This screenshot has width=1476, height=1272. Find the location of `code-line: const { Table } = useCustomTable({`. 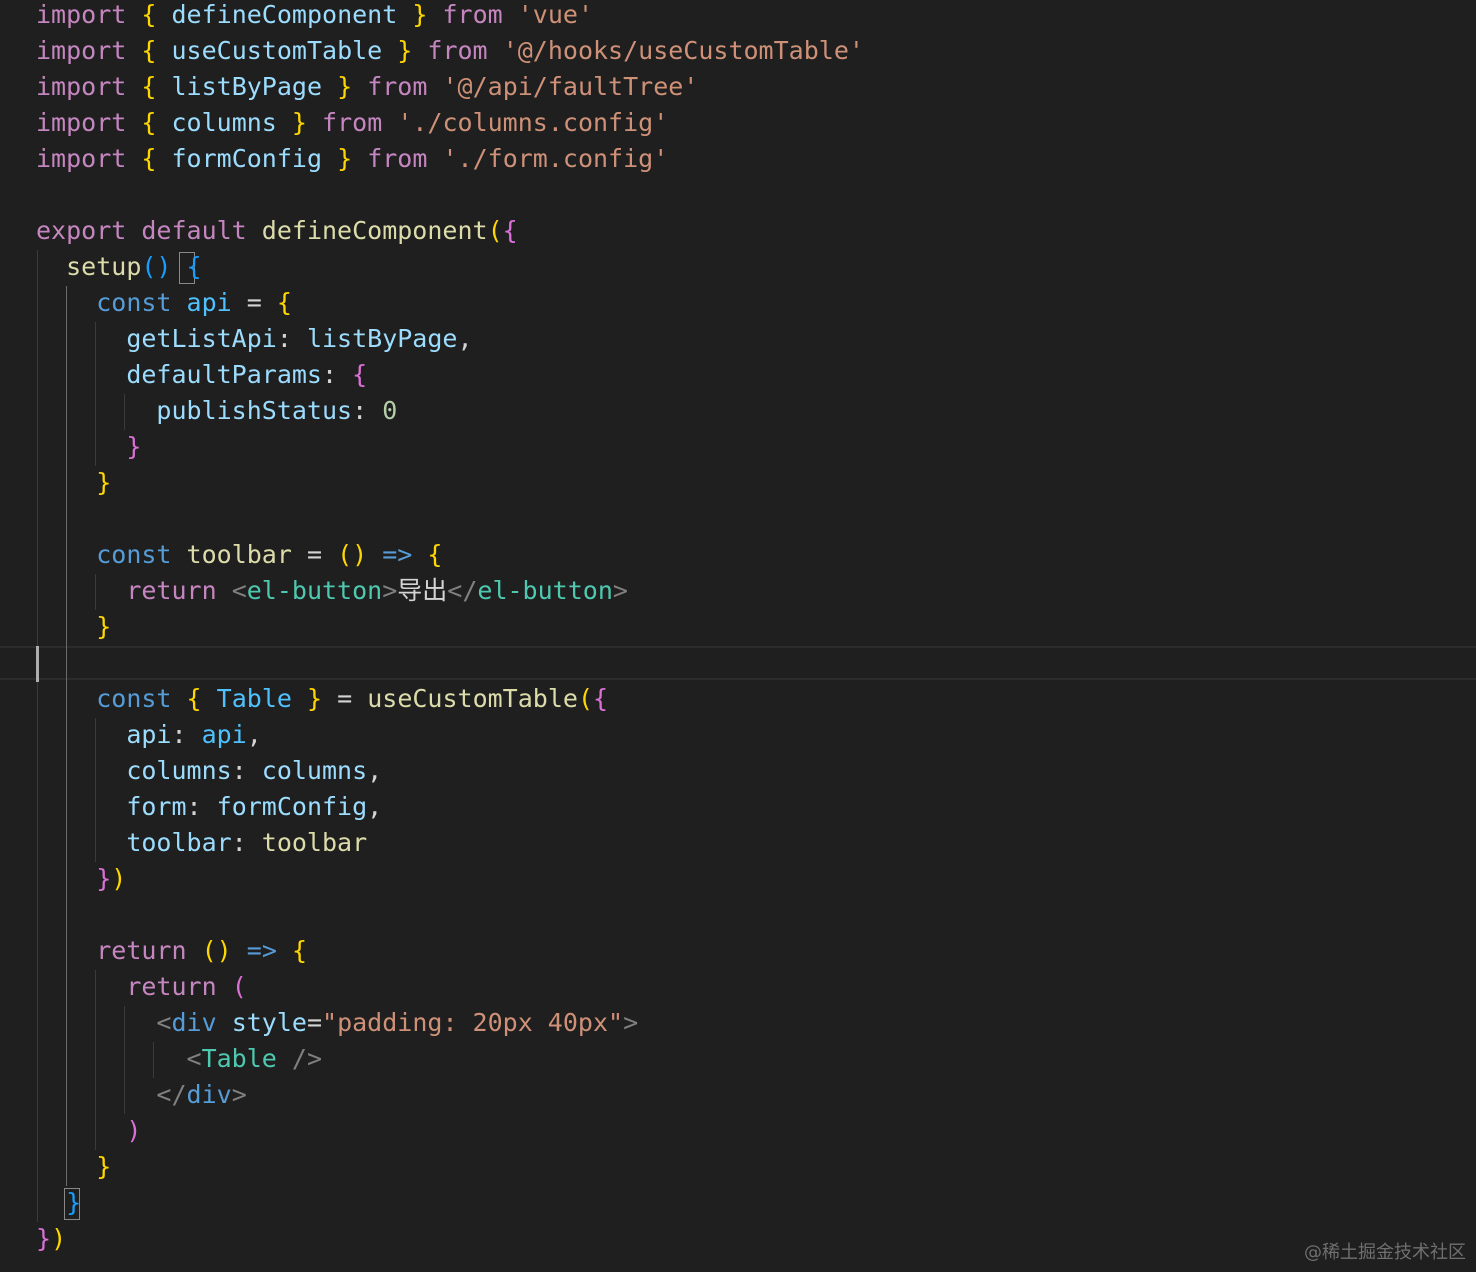

code-line: const { Table } = useCustomTable({ is located at coordinates (322, 699).